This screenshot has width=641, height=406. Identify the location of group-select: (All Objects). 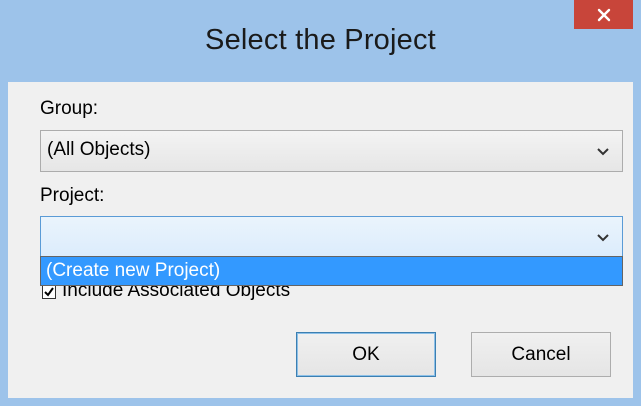
(331, 151).